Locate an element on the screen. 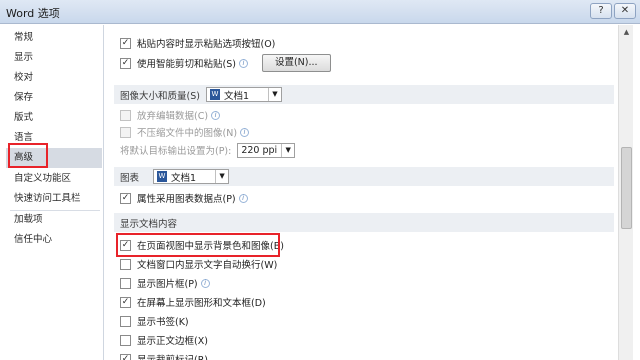  vertical-scrollbar: ▲ is located at coordinates (625, 192).